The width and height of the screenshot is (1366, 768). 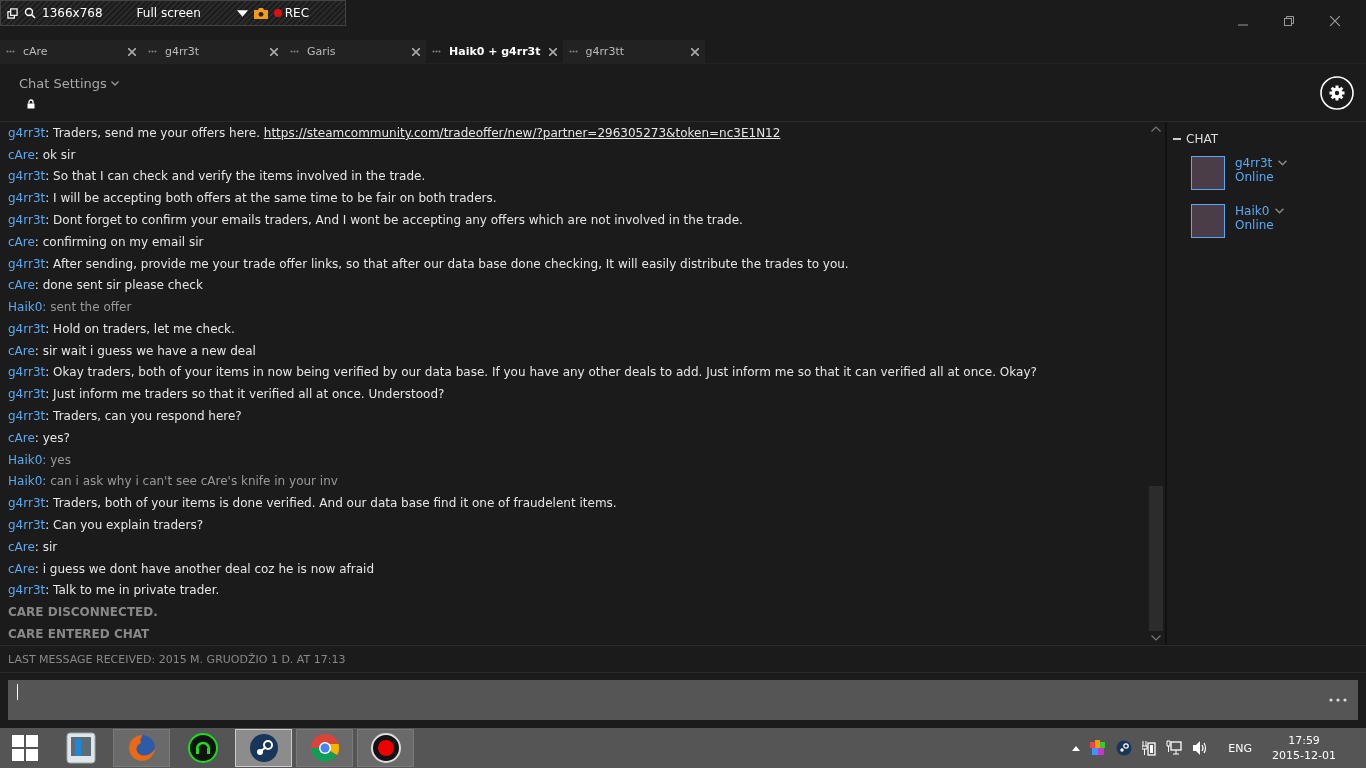 What do you see at coordinates (1304, 755) in the screenshot?
I see `clock-date: 2015-12-01` at bounding box center [1304, 755].